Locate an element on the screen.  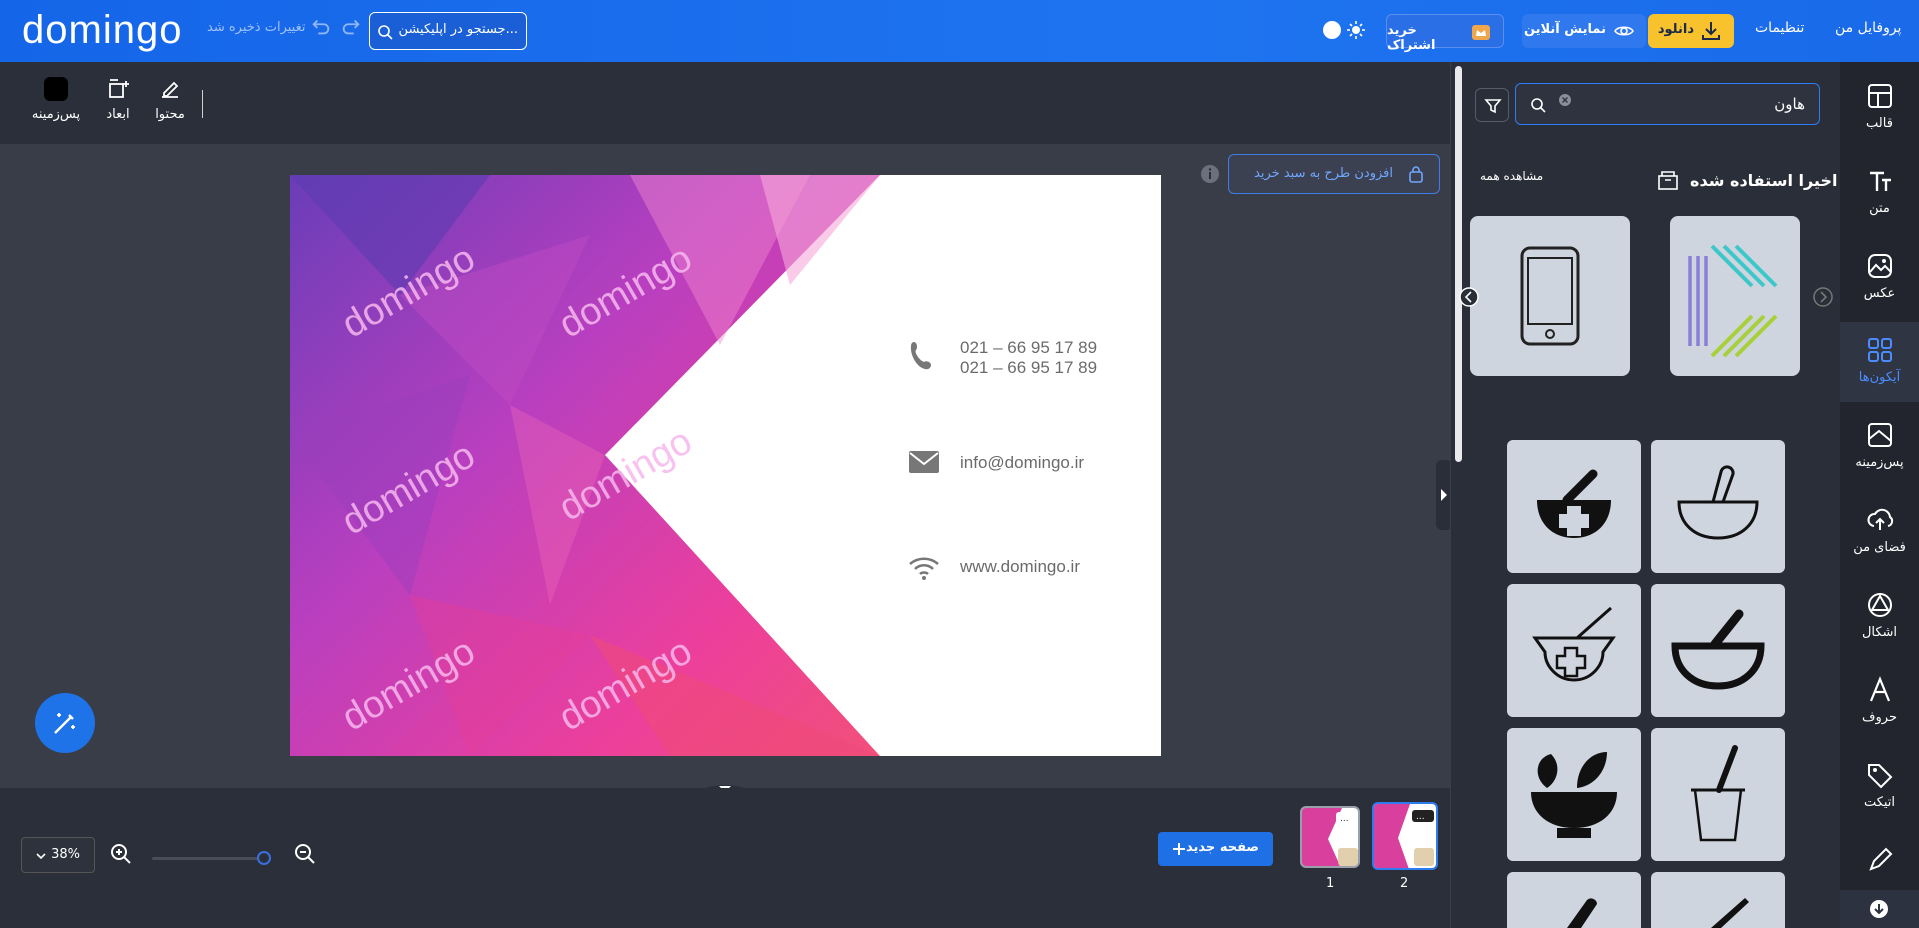
redo-icon is located at coordinates (351, 27).